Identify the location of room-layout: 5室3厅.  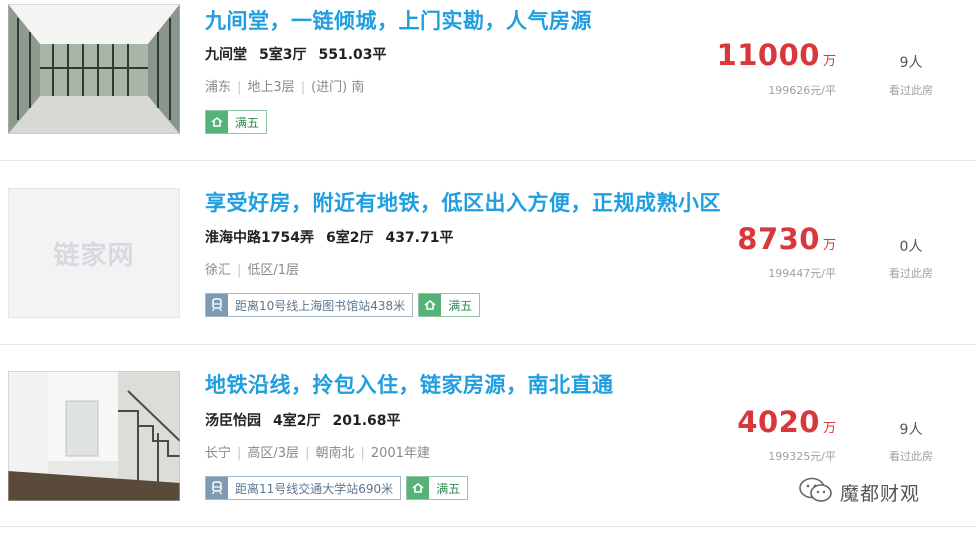
(283, 55).